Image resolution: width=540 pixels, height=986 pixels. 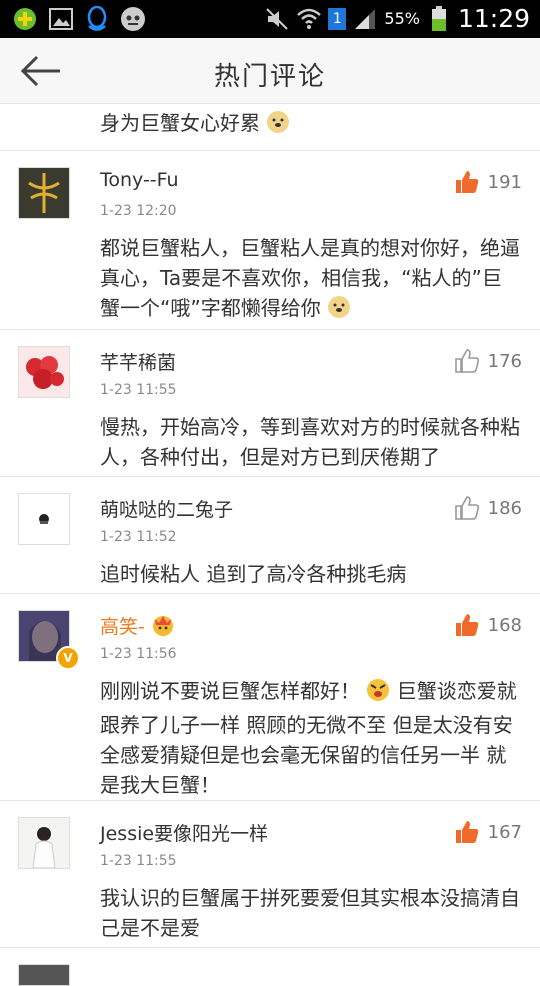 I want to click on username: Tony--Fu, so click(x=139, y=180).